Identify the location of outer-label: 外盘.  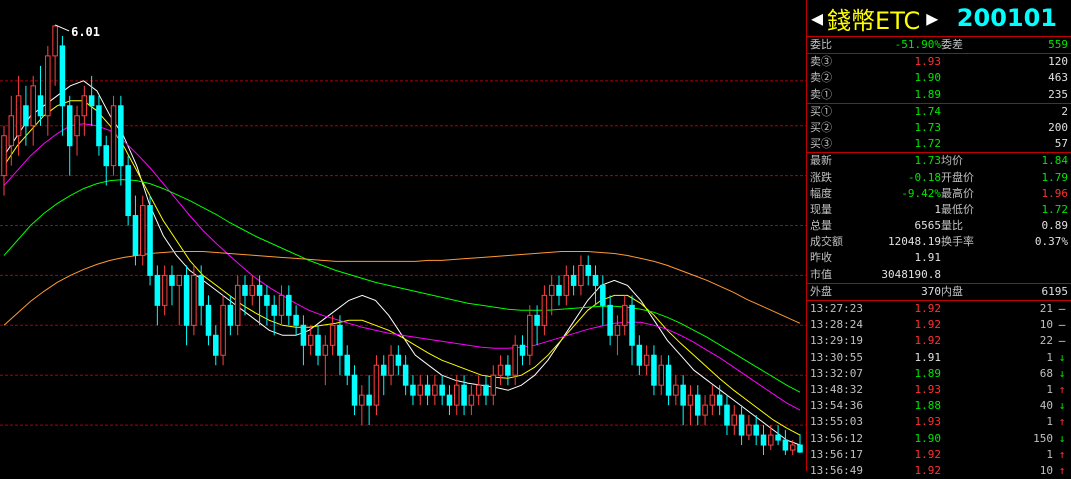
(821, 291).